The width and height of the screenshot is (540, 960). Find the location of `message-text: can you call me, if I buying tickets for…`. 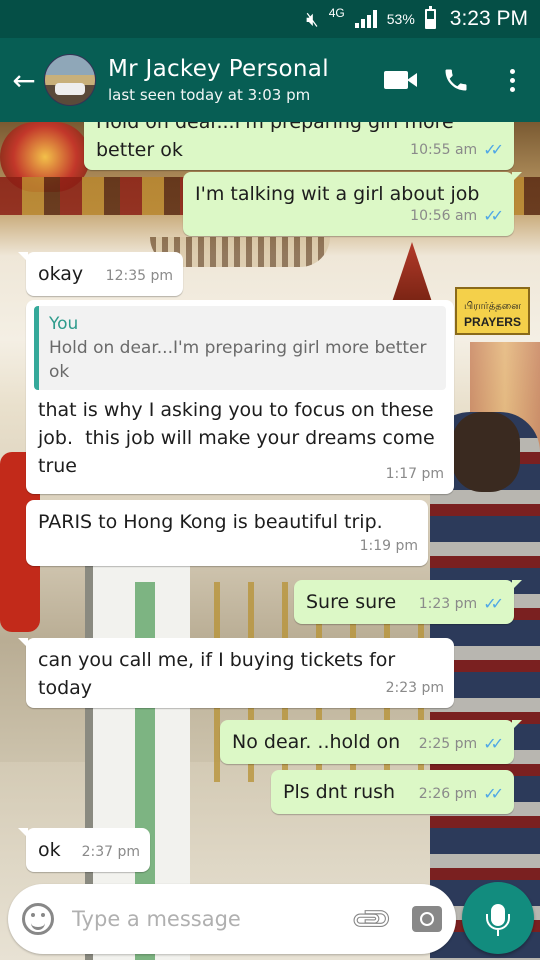

message-text: can you call me, if I buying tickets for… is located at coordinates (220, 674).